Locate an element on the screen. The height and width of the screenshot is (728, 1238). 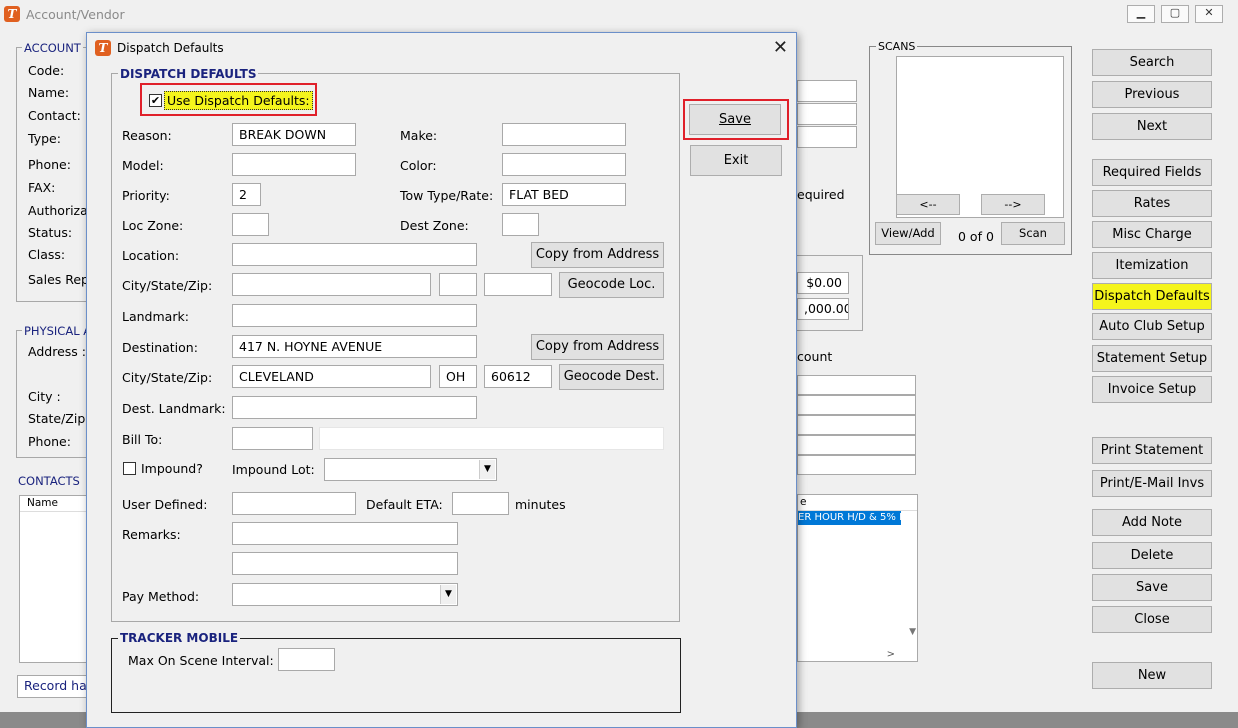
color-label: Color: is located at coordinates (418, 165).